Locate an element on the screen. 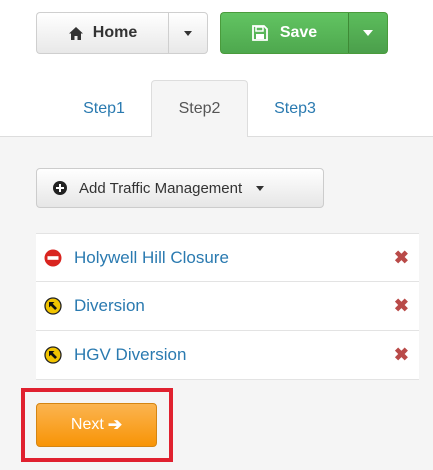  list-item: Diversion ✖ is located at coordinates (227, 306).